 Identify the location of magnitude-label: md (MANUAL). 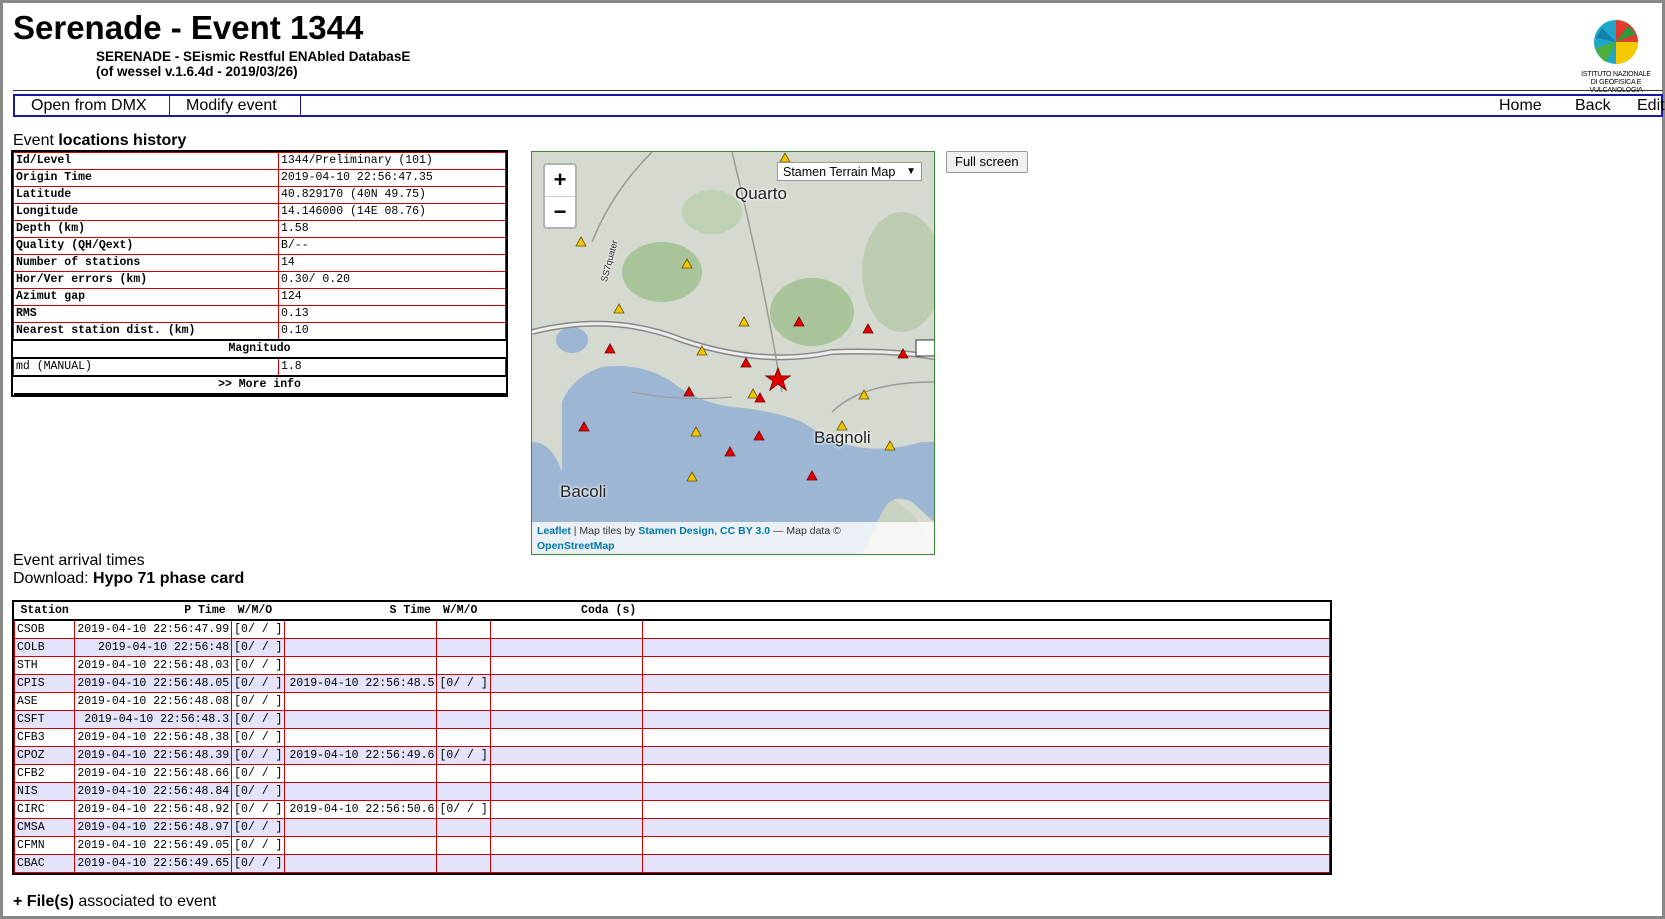
(146, 367).